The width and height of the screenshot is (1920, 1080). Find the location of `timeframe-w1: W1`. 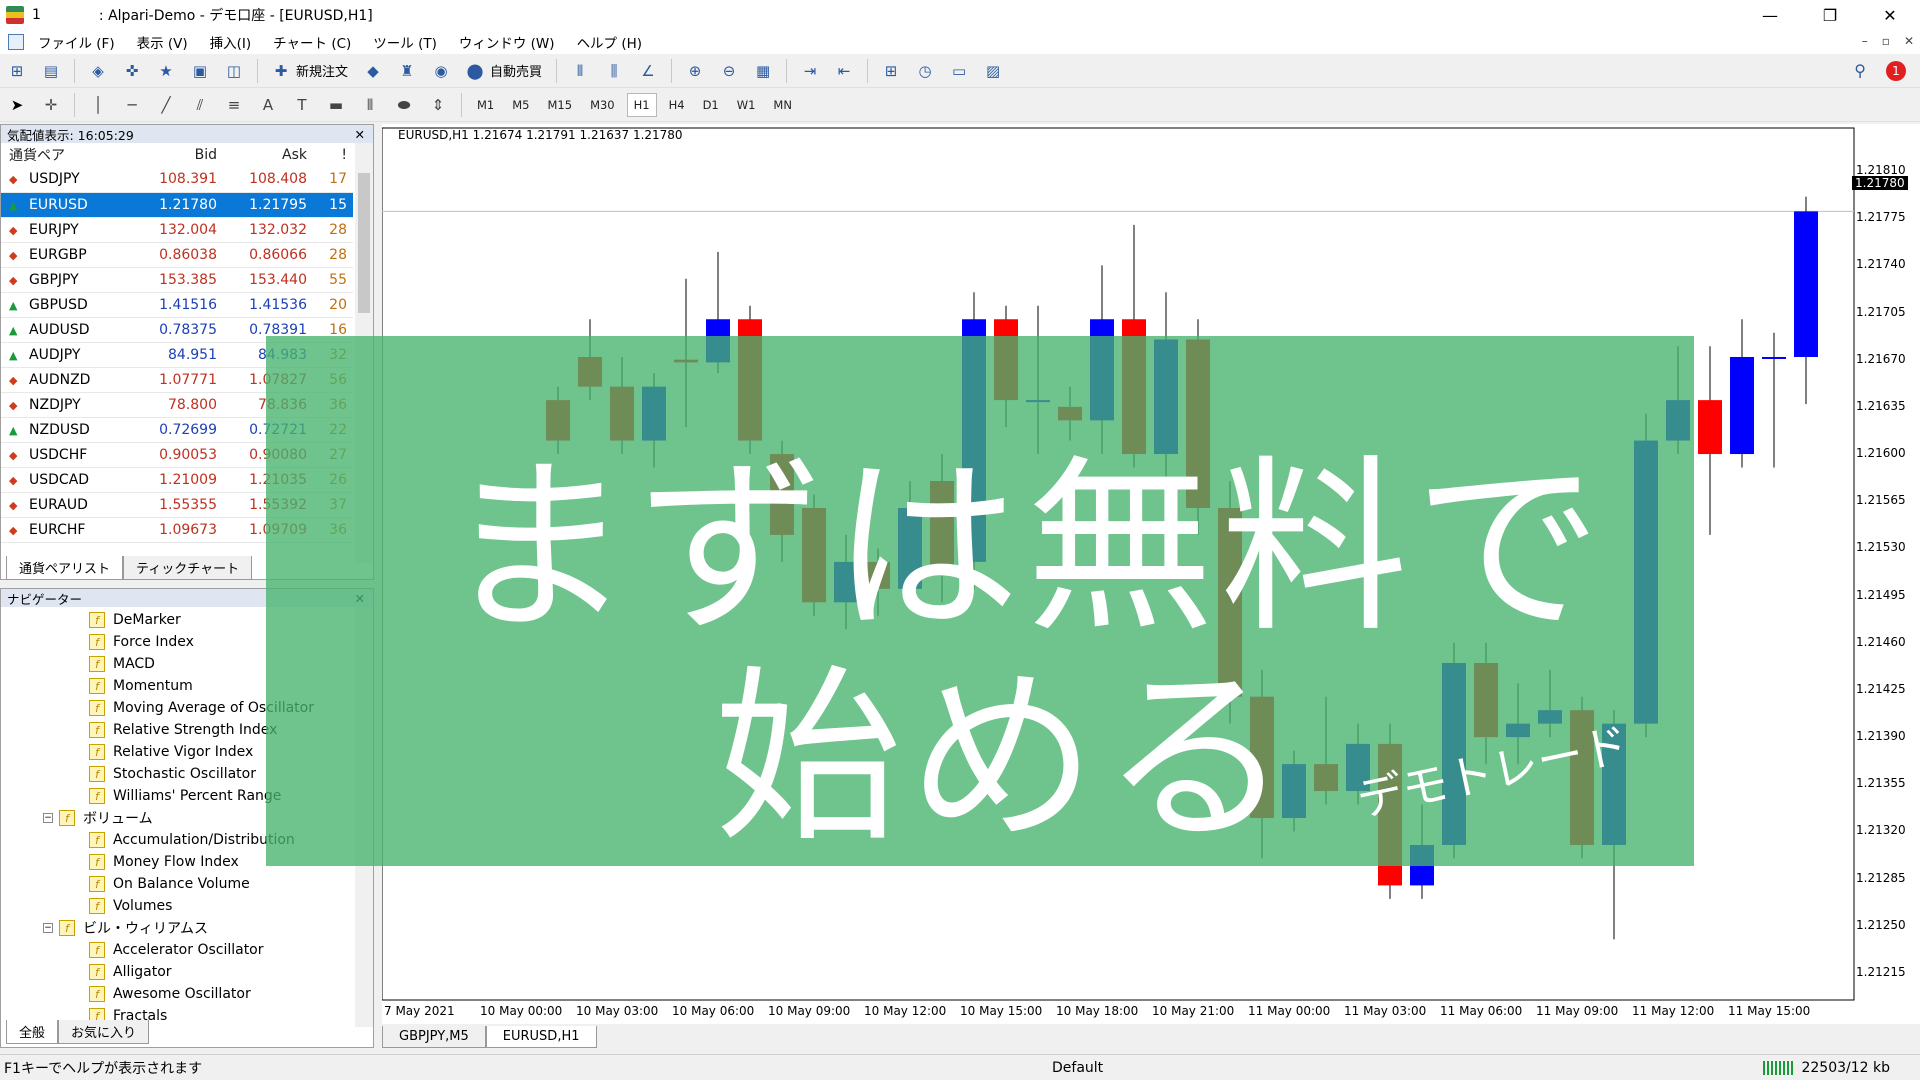

timeframe-w1: W1 is located at coordinates (746, 105).